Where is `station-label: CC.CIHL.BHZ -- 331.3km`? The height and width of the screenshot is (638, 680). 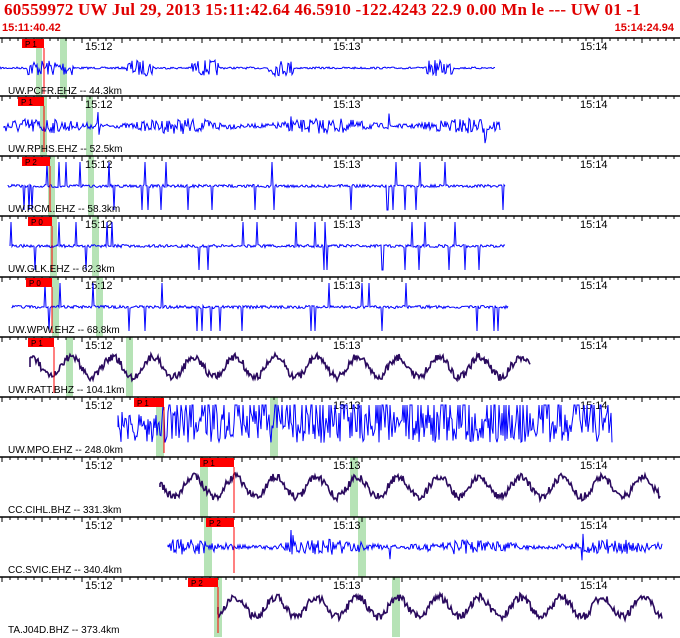
station-label: CC.CIHL.BHZ -- 331.3km is located at coordinates (64, 510).